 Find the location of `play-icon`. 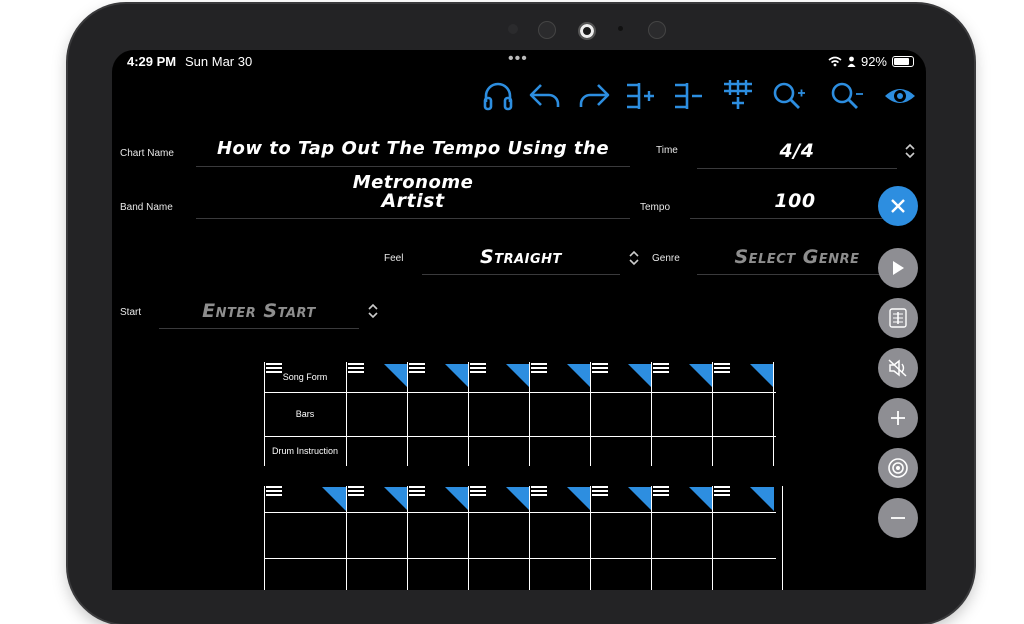

play-icon is located at coordinates (898, 268).